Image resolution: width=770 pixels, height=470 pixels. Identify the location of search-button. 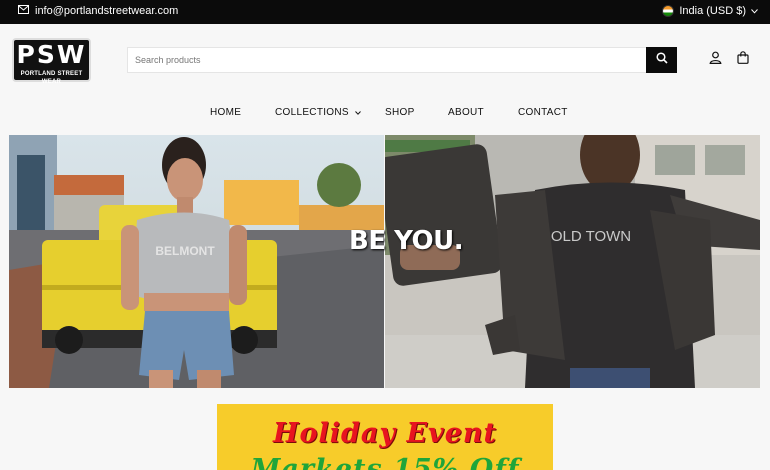
(661, 60).